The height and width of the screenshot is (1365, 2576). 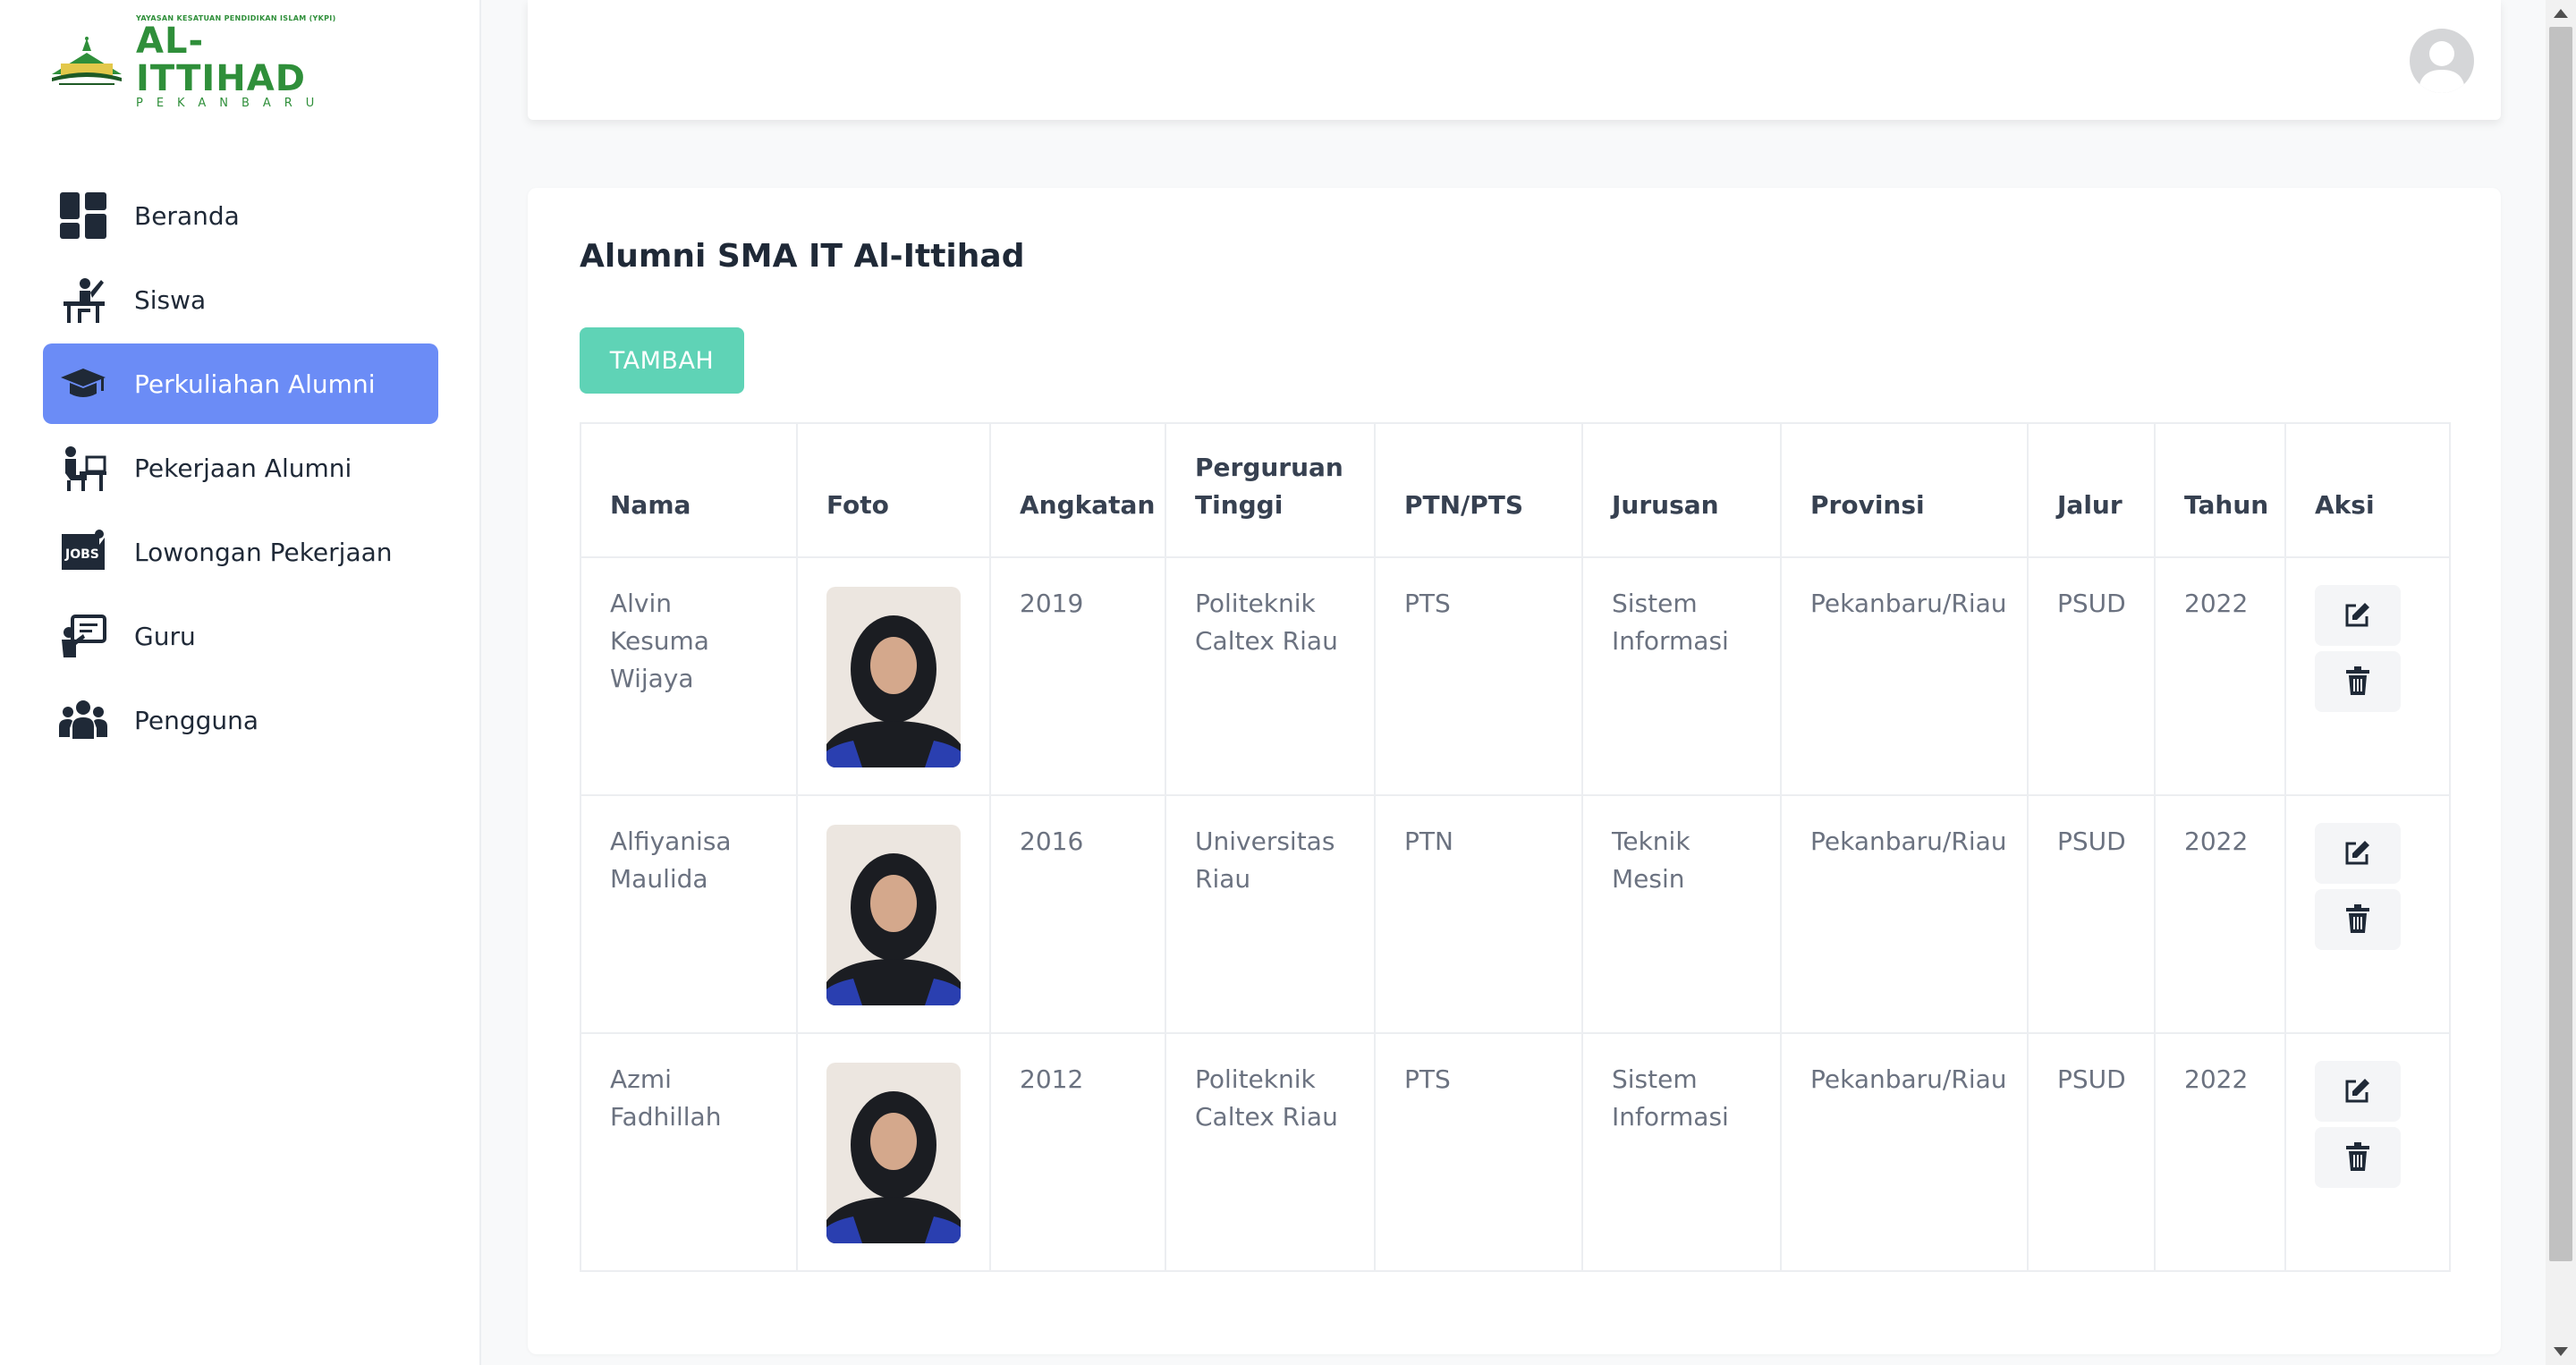 What do you see at coordinates (662, 360) in the screenshot?
I see `add-button: TAMBAH` at bounding box center [662, 360].